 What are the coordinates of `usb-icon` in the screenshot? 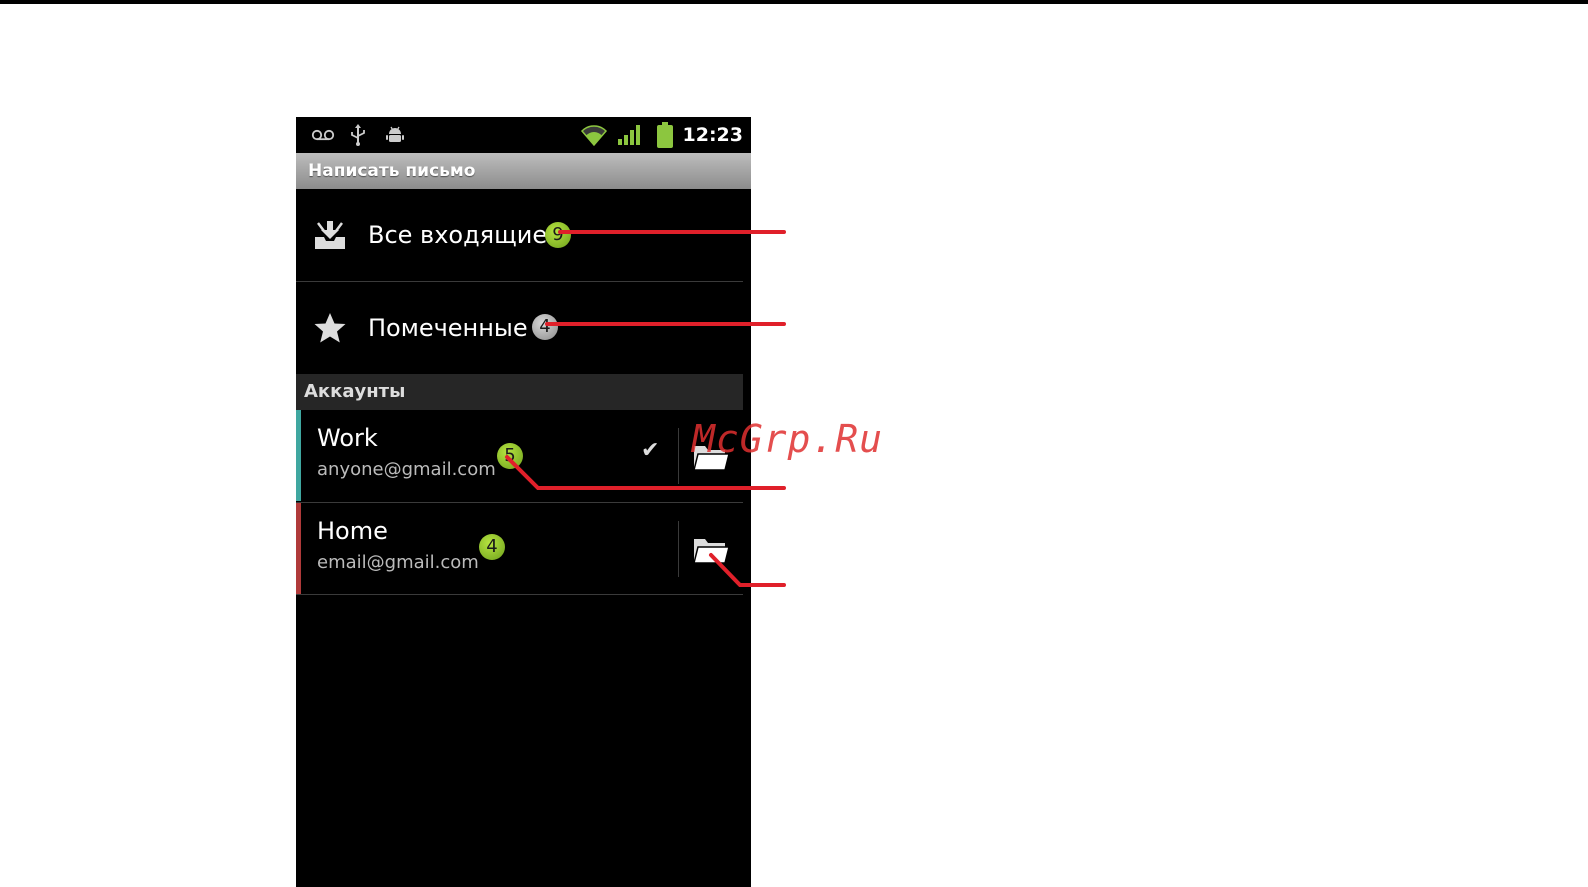 It's located at (358, 135).